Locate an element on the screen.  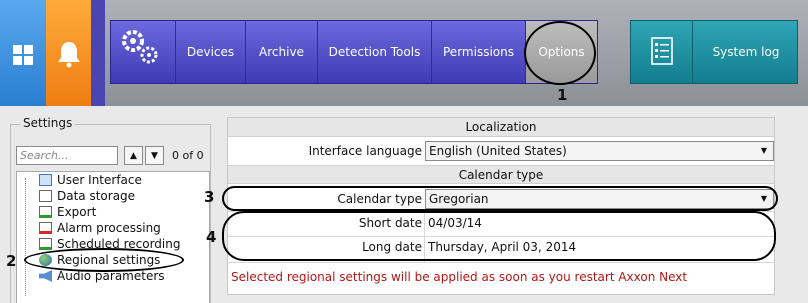
windows-tile-button is located at coordinates (23, 53).